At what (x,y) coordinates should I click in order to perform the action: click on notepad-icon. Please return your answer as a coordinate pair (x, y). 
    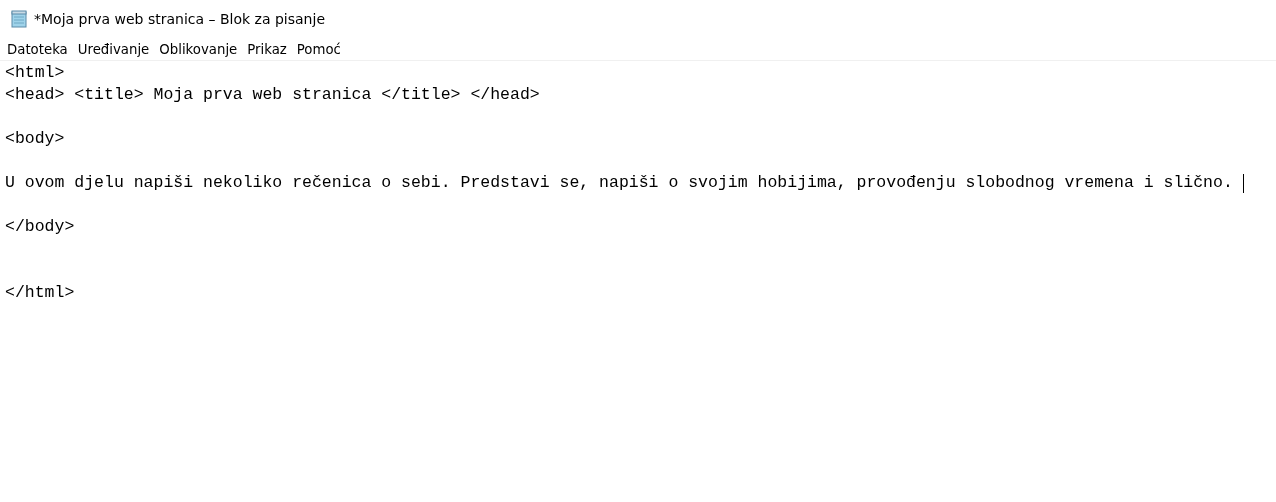
    Looking at the image, I should click on (19, 19).